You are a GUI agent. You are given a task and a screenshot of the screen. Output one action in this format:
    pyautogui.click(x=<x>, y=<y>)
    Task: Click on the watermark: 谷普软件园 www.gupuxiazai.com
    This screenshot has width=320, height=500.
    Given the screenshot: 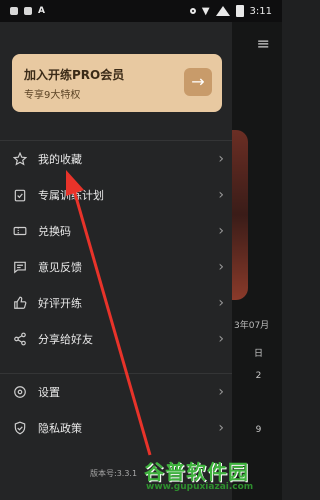 What is the action you would take?
    pyautogui.click(x=211, y=478)
    